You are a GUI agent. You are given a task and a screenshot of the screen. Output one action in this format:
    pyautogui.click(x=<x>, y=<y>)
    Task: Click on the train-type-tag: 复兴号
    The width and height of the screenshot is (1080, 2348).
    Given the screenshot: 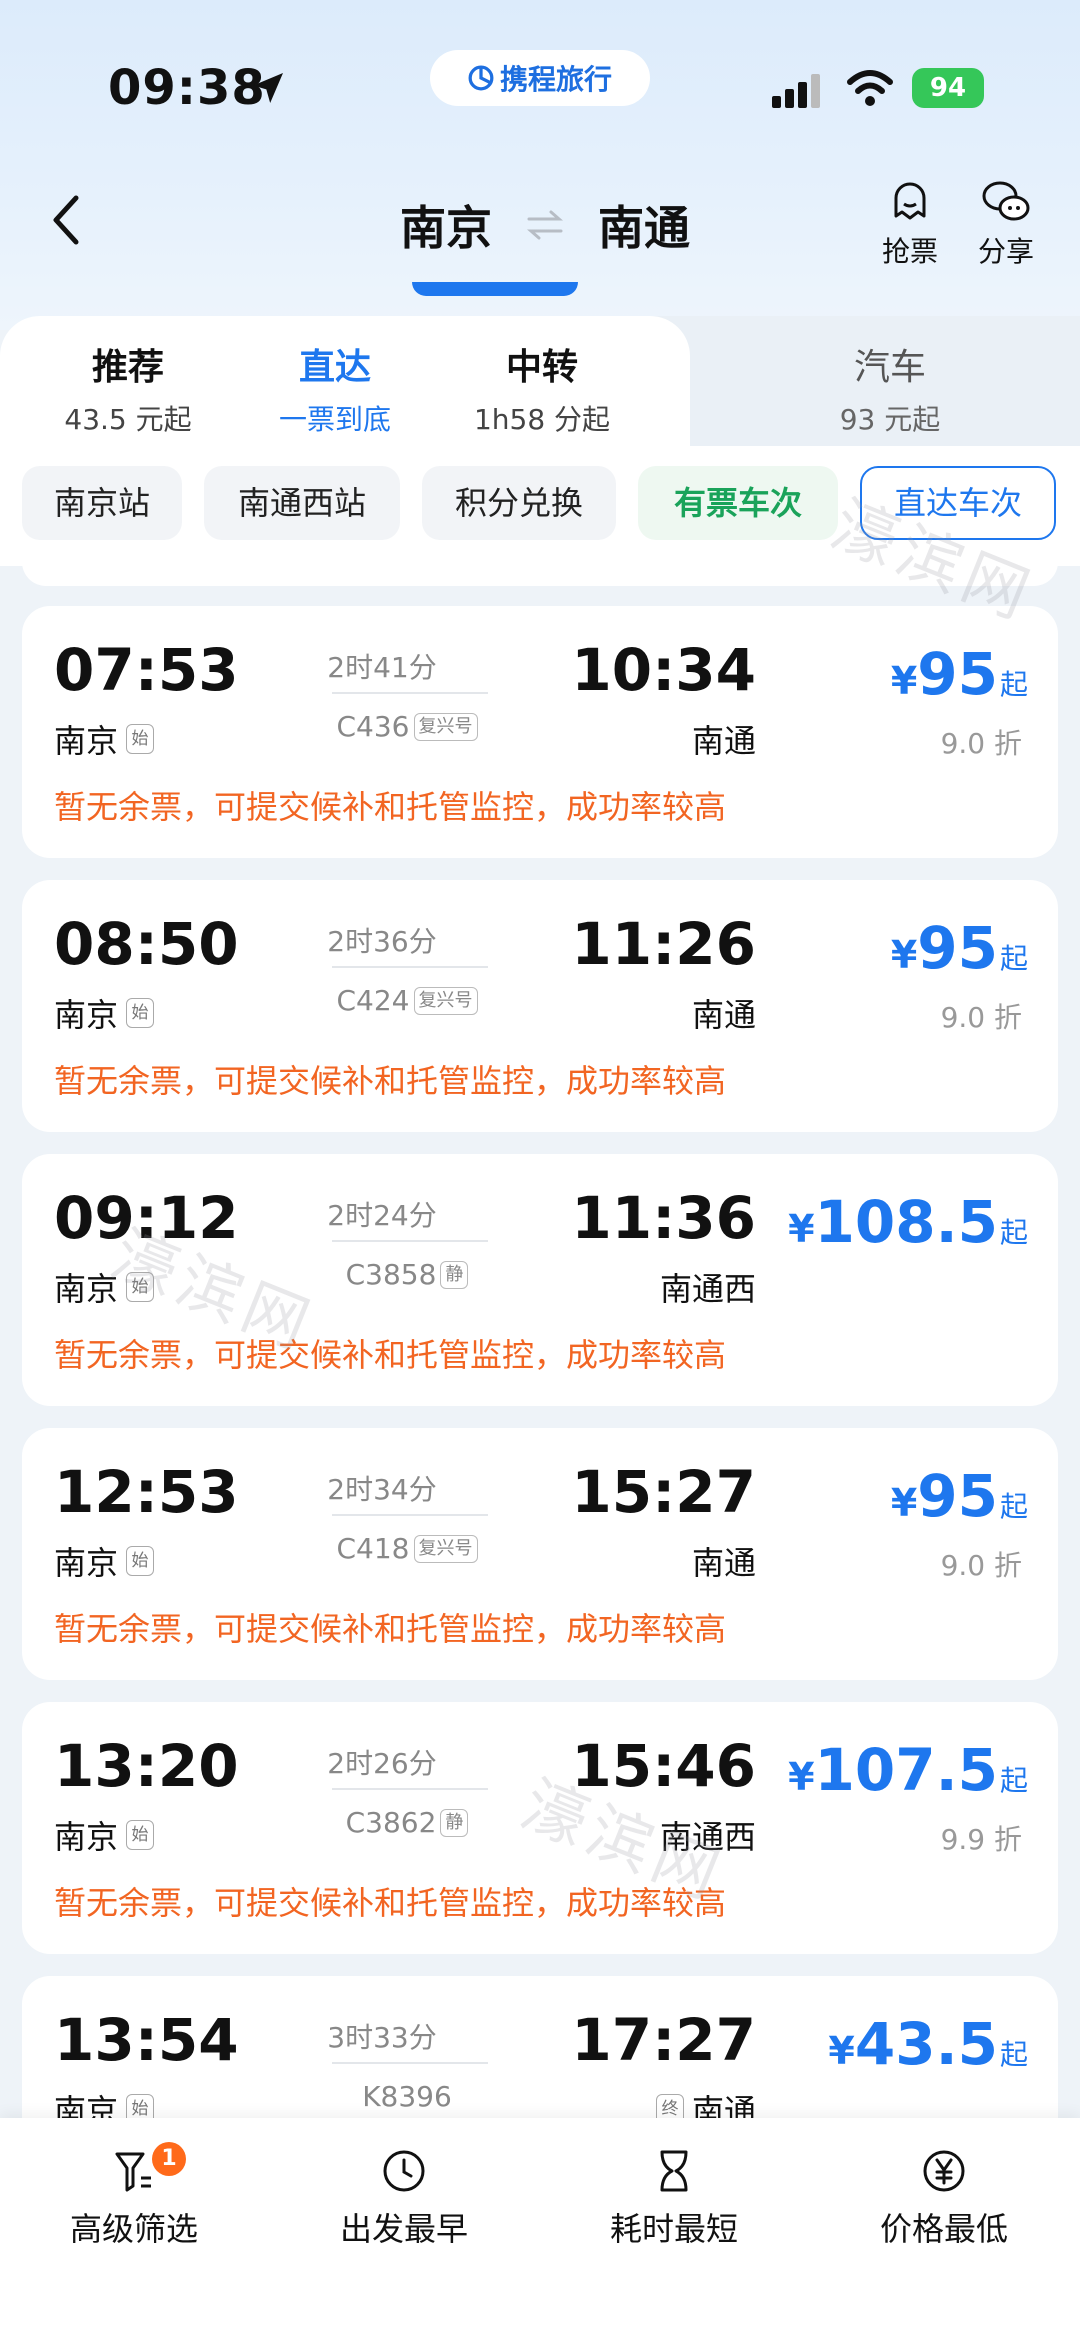 What is the action you would take?
    pyautogui.click(x=445, y=1000)
    